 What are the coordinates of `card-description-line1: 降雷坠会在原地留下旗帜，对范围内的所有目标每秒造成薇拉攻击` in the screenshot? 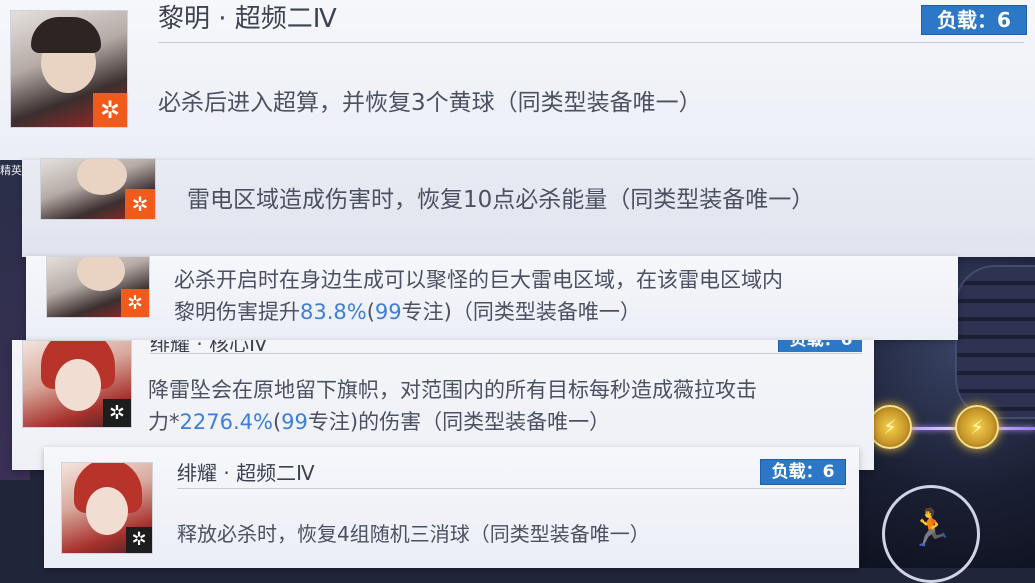 It's located at (452, 390).